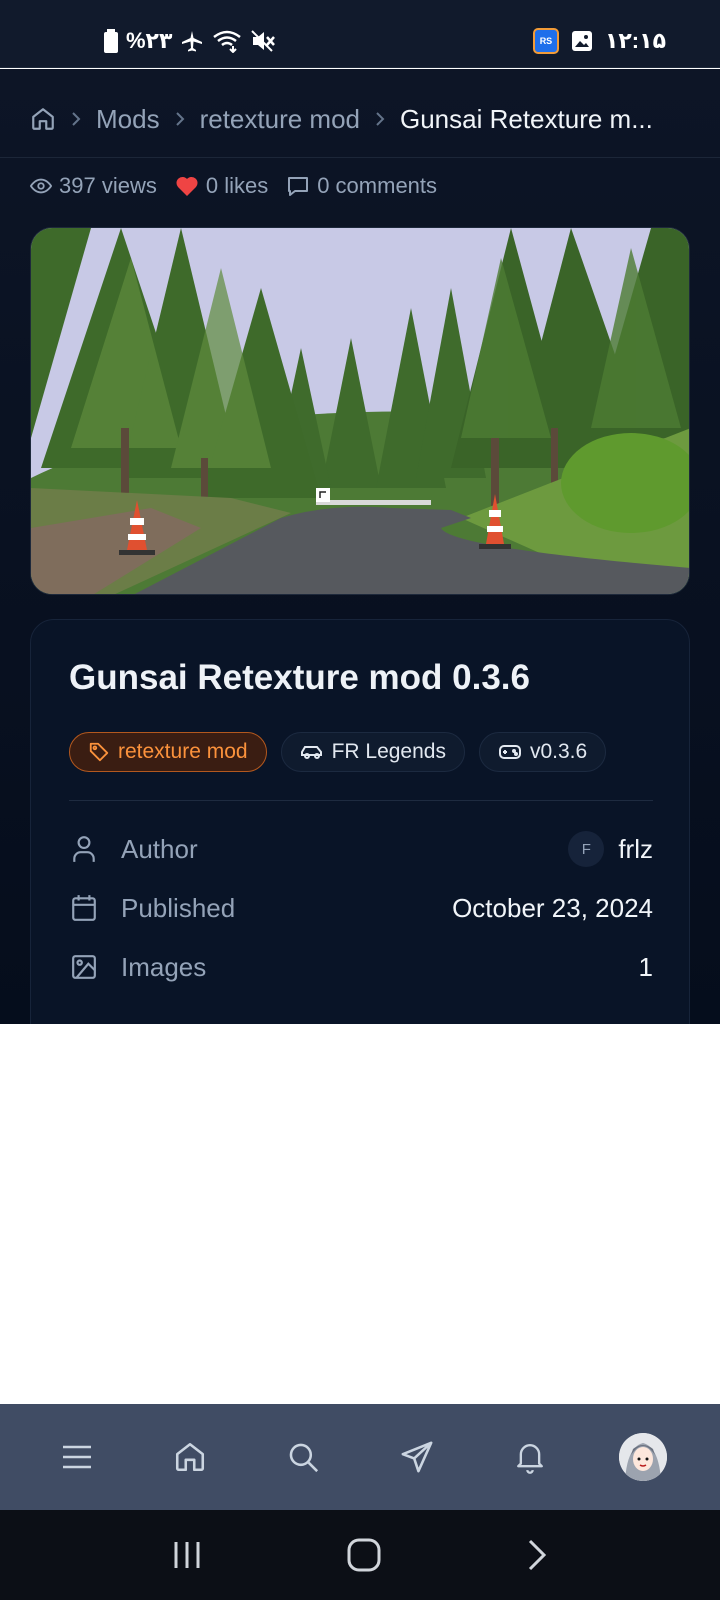  What do you see at coordinates (364, 1555) in the screenshot?
I see `home-button-icon` at bounding box center [364, 1555].